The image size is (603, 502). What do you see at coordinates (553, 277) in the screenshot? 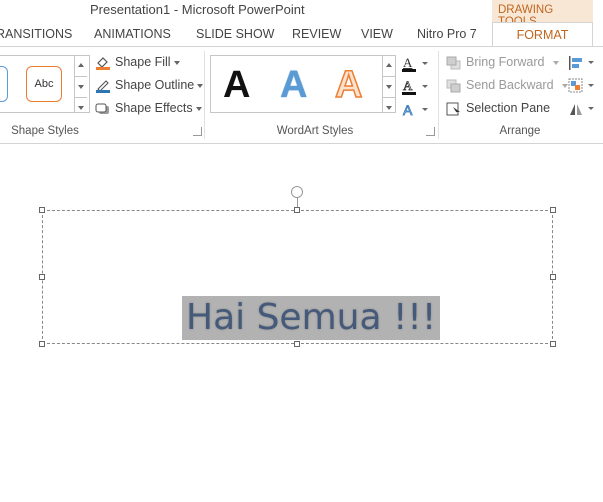
I see `resize-handle-right` at bounding box center [553, 277].